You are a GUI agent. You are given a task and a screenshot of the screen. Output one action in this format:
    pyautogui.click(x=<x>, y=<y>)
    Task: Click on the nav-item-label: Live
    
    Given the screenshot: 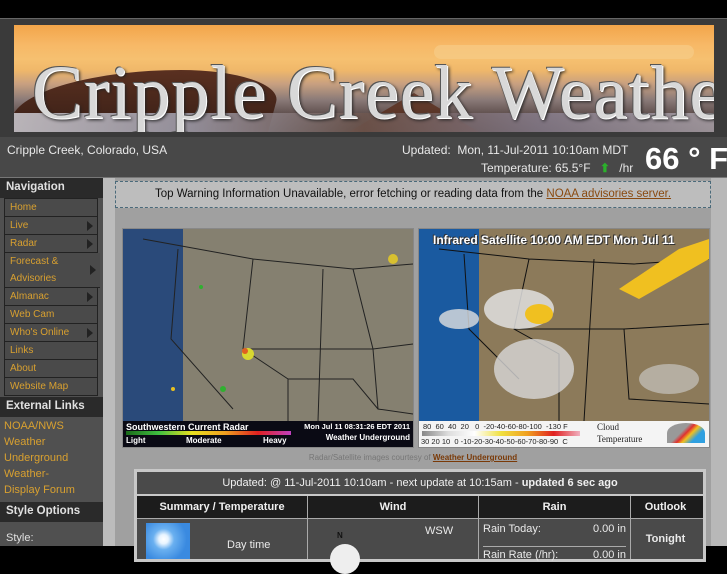 What is the action you would take?
    pyautogui.click(x=19, y=225)
    